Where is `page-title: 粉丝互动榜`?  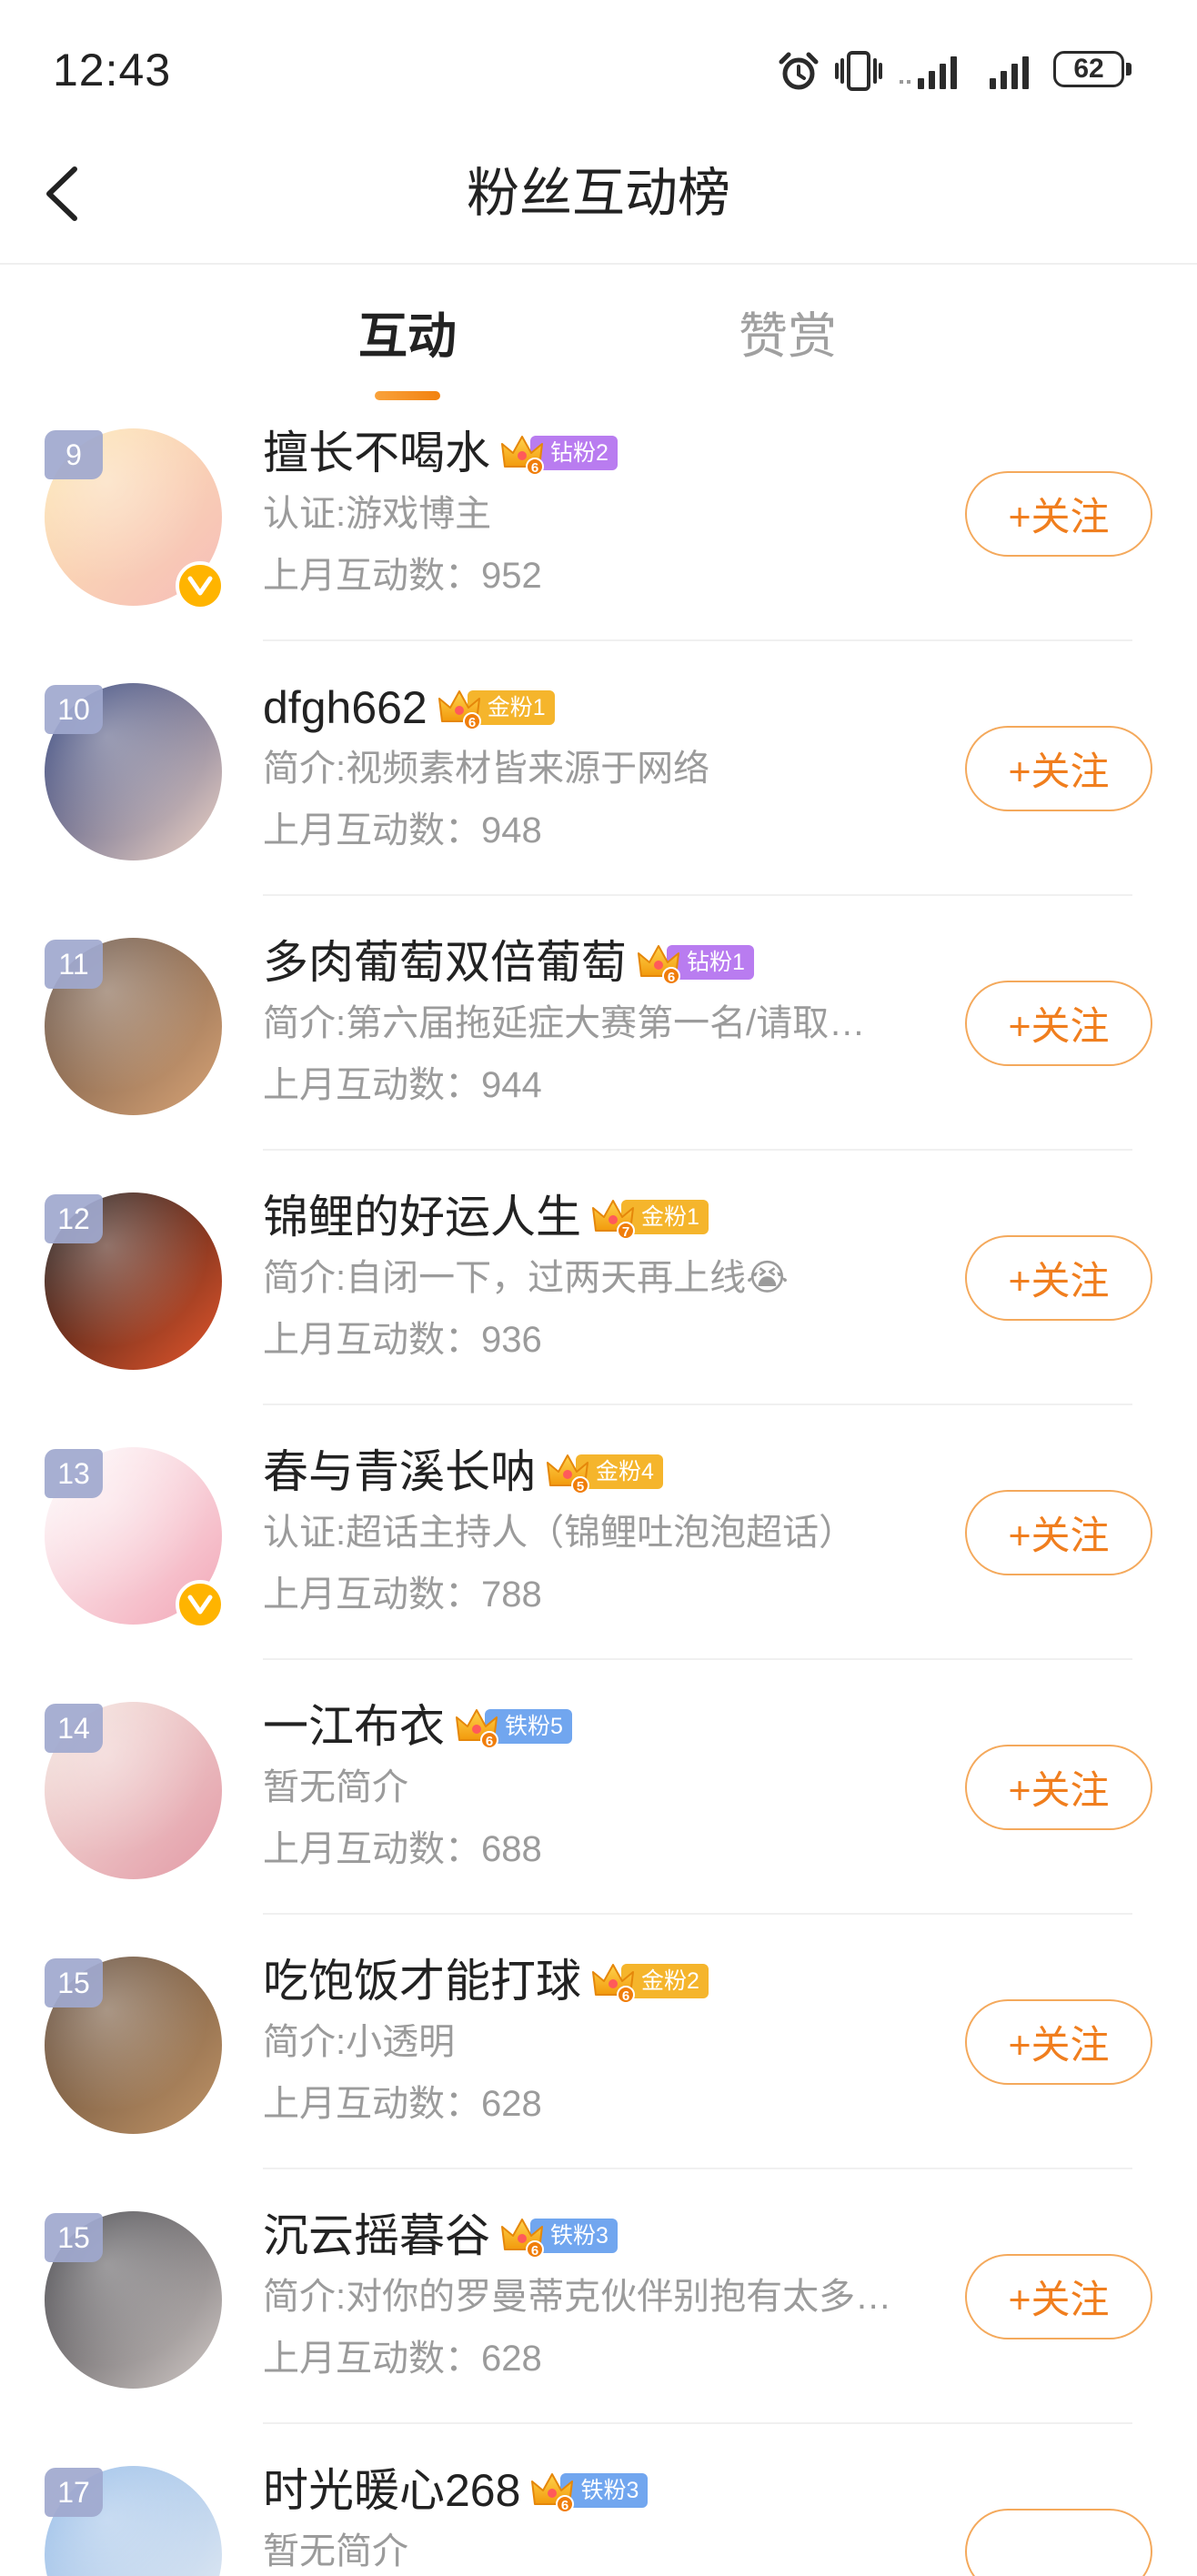
page-title: 粉丝互动榜 is located at coordinates (598, 193).